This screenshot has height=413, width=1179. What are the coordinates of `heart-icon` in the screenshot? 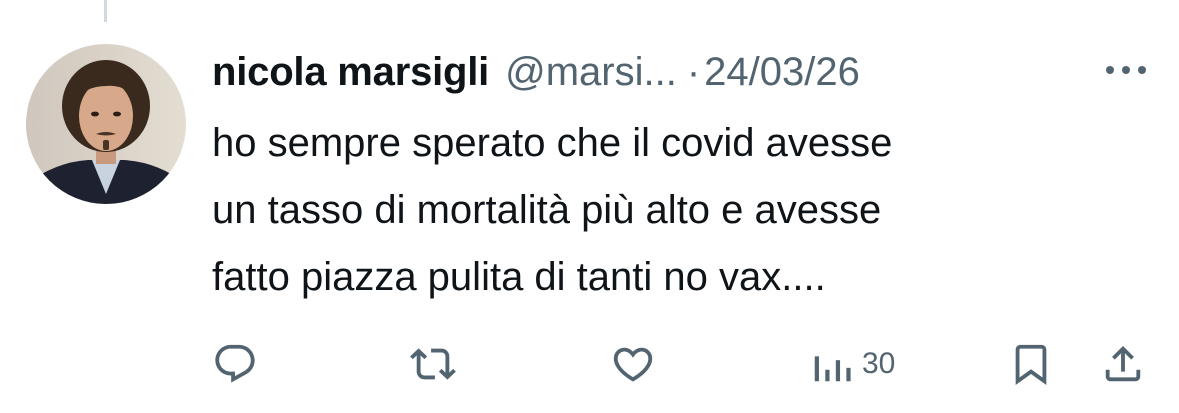 It's located at (633, 364).